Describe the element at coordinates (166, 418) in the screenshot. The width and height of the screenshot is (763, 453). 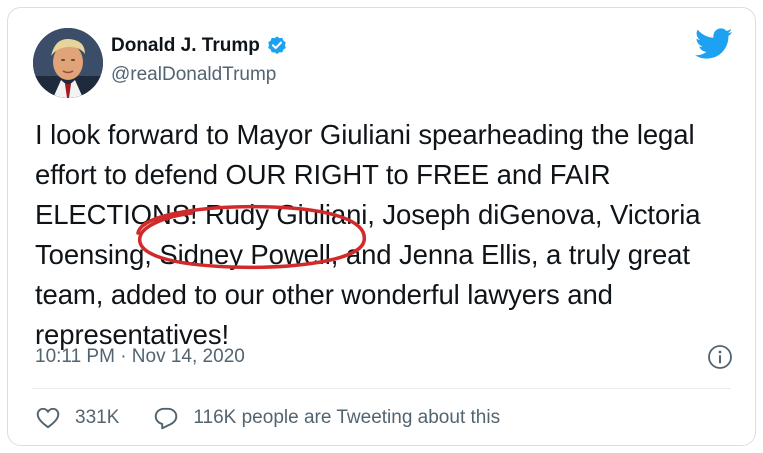
I see `speech-bubble-icon` at that location.